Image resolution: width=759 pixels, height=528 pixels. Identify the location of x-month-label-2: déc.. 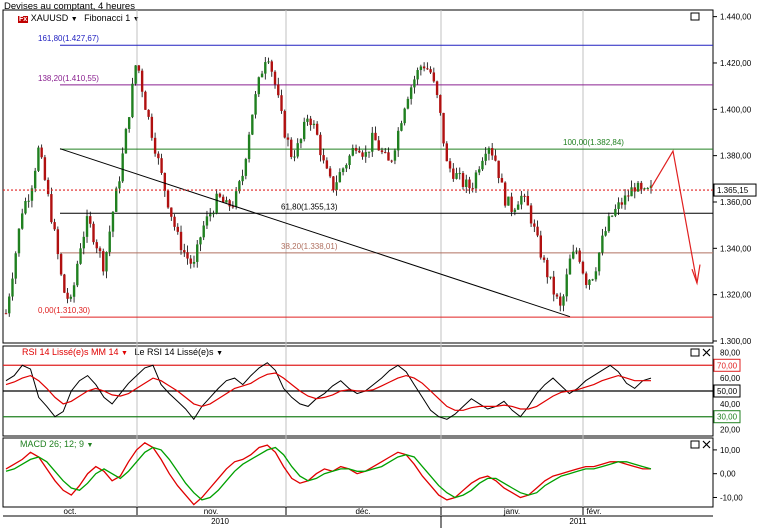
(362, 511).